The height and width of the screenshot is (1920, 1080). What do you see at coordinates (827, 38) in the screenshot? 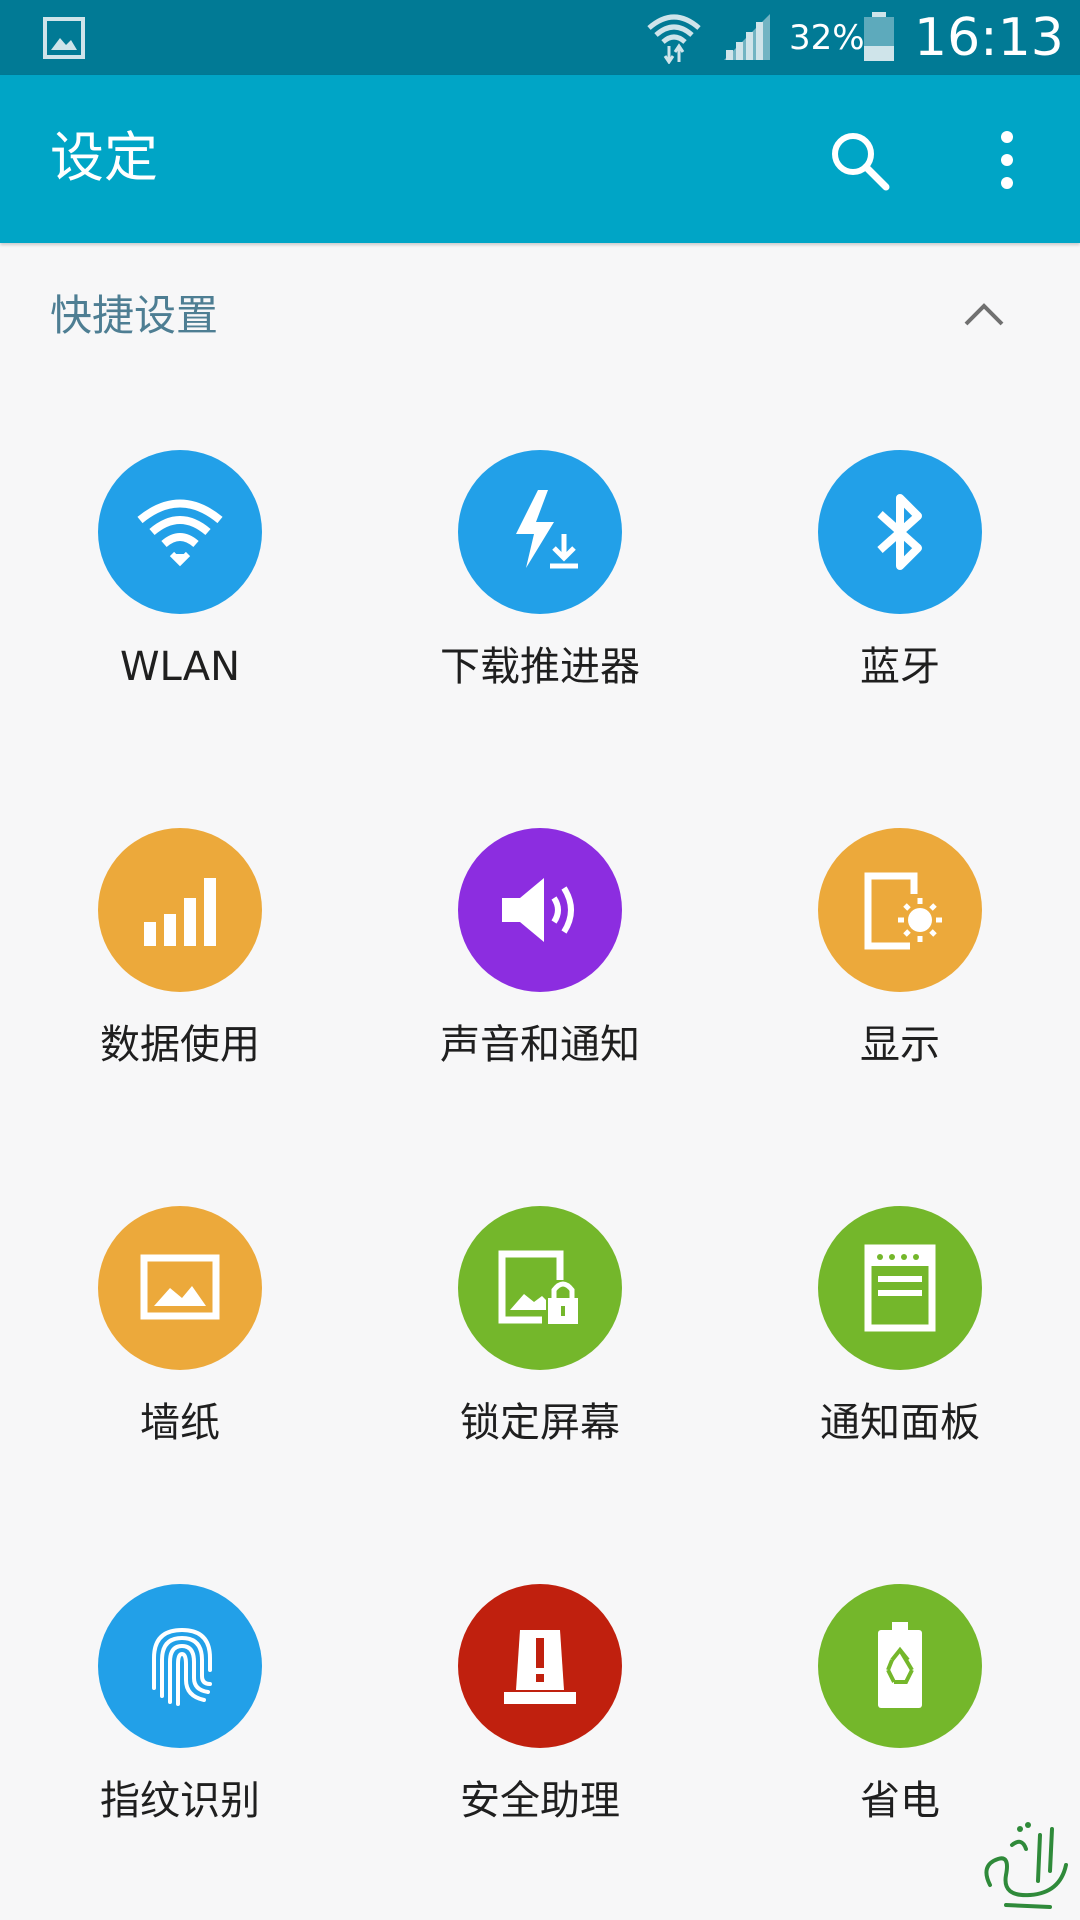
I see `battery-percent: 32%` at bounding box center [827, 38].